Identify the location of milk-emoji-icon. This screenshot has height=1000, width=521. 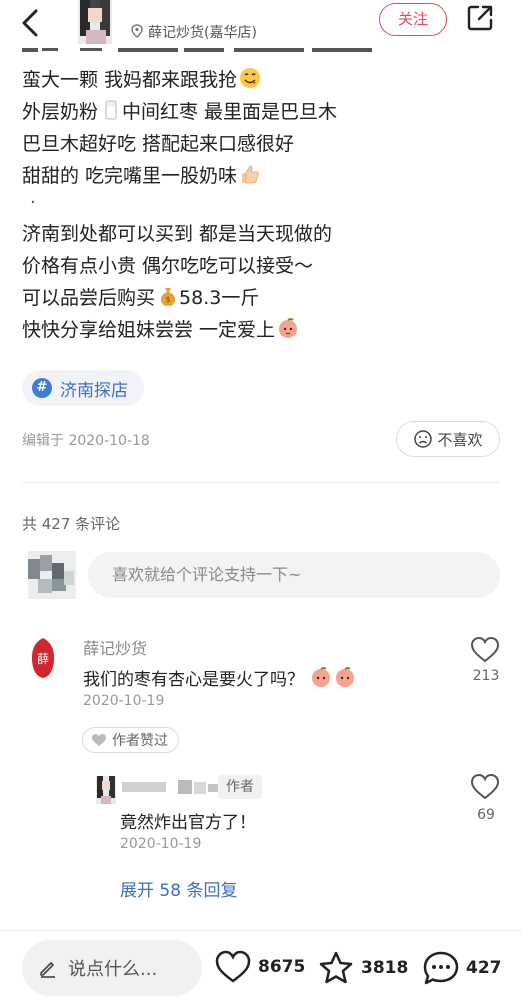
(111, 110).